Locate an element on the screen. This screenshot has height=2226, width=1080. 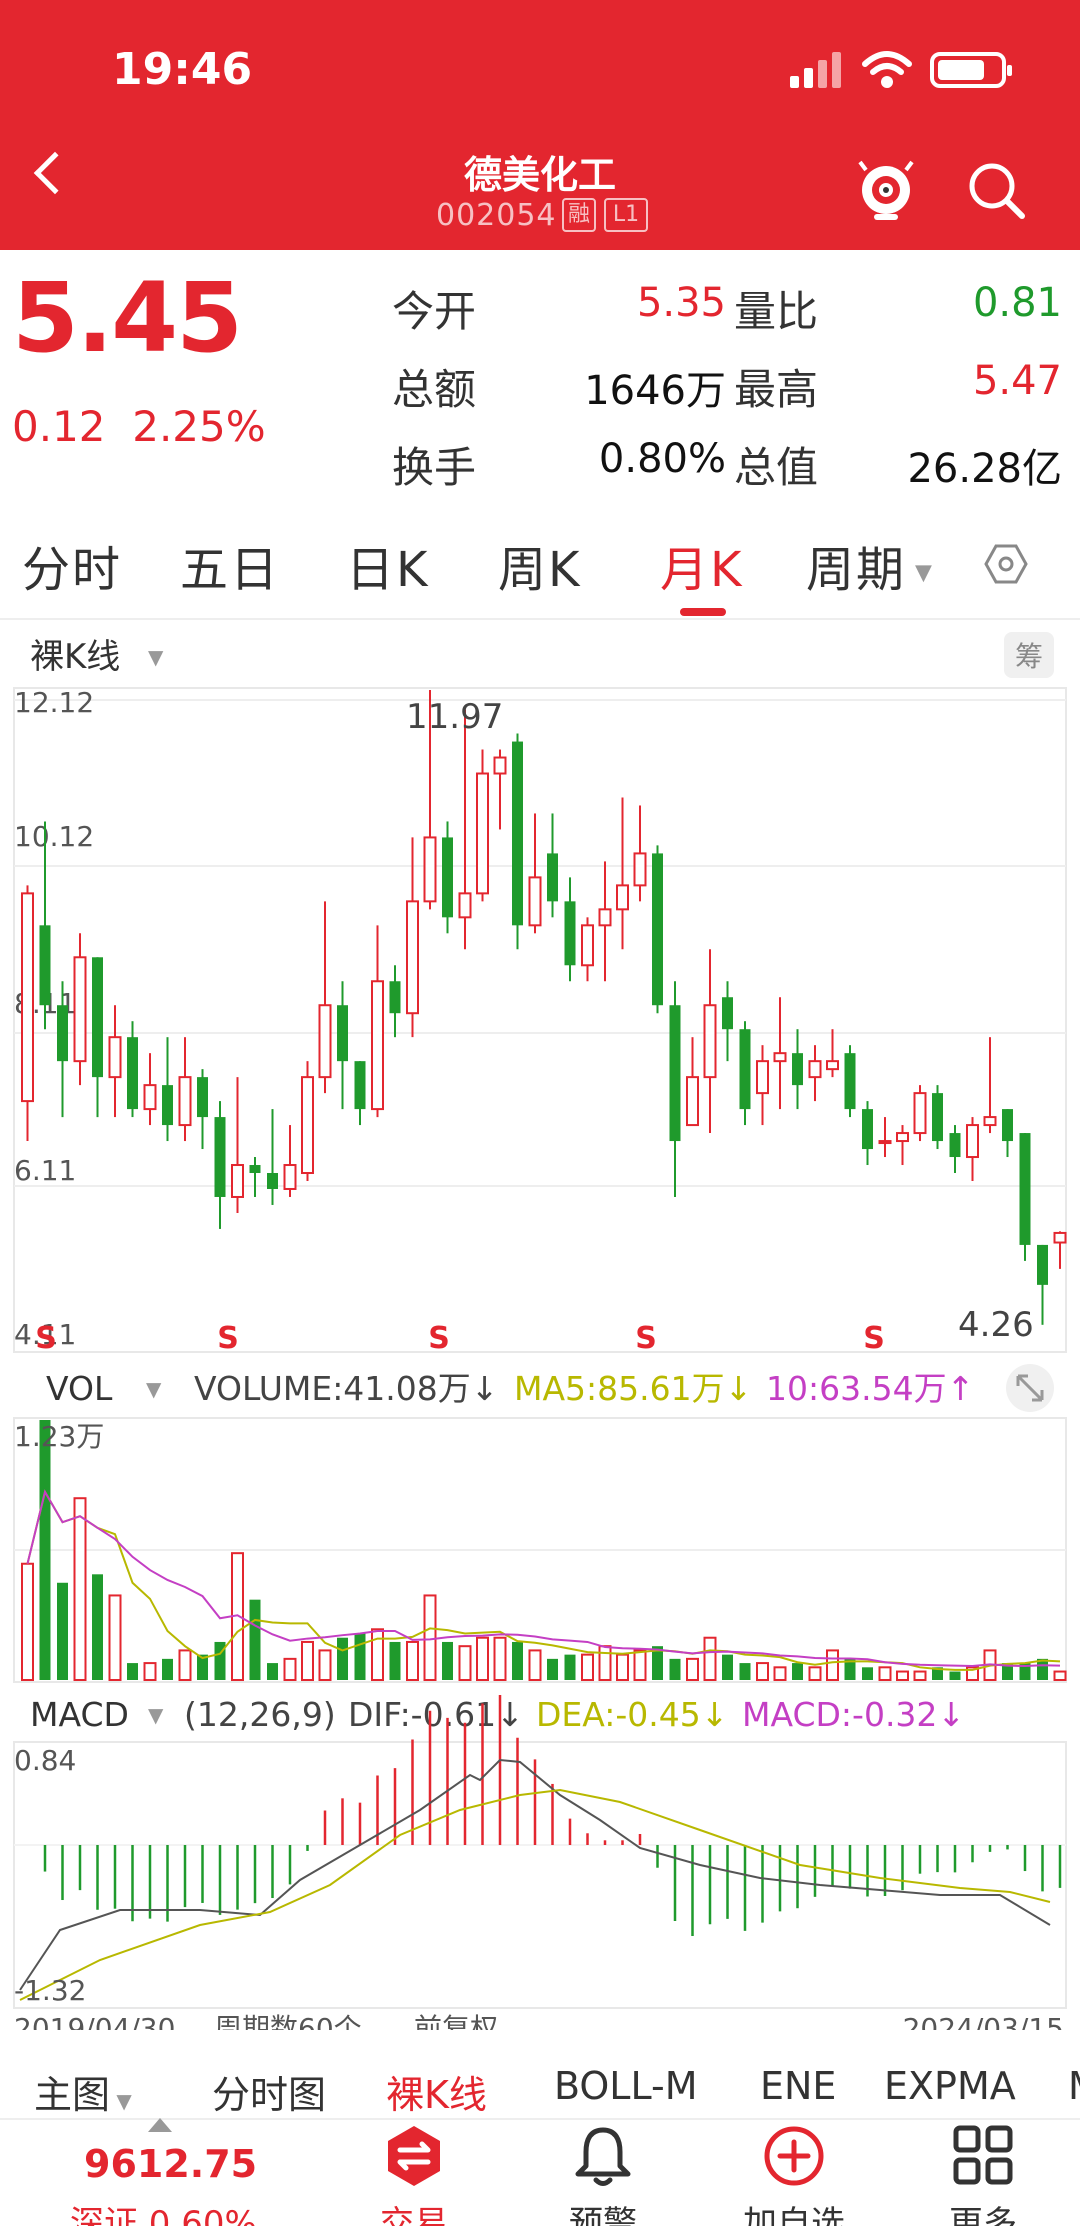
adjust-mode: 前复权 is located at coordinates (456, 2021).